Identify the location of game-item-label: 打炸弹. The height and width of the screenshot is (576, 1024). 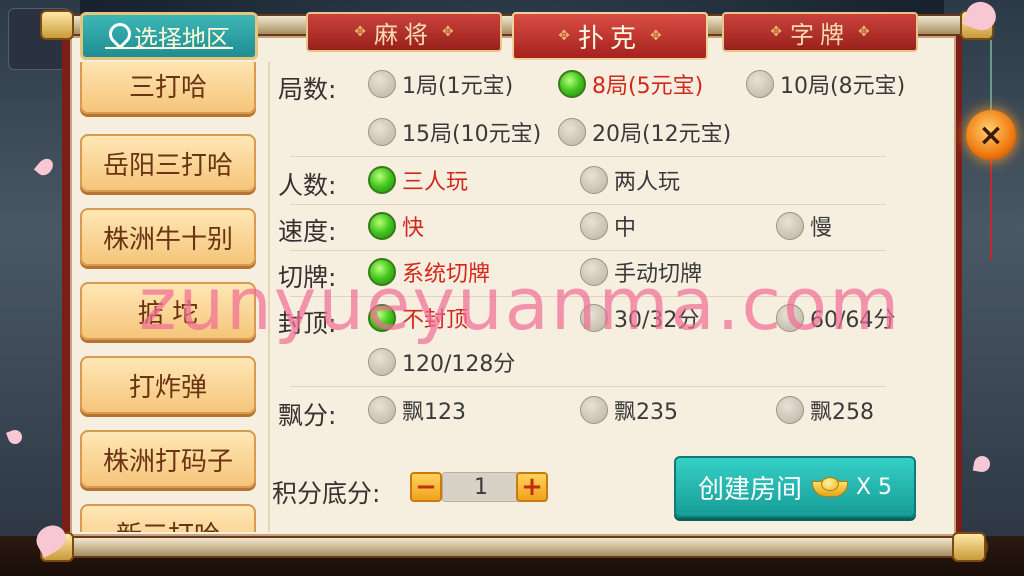
(167, 387).